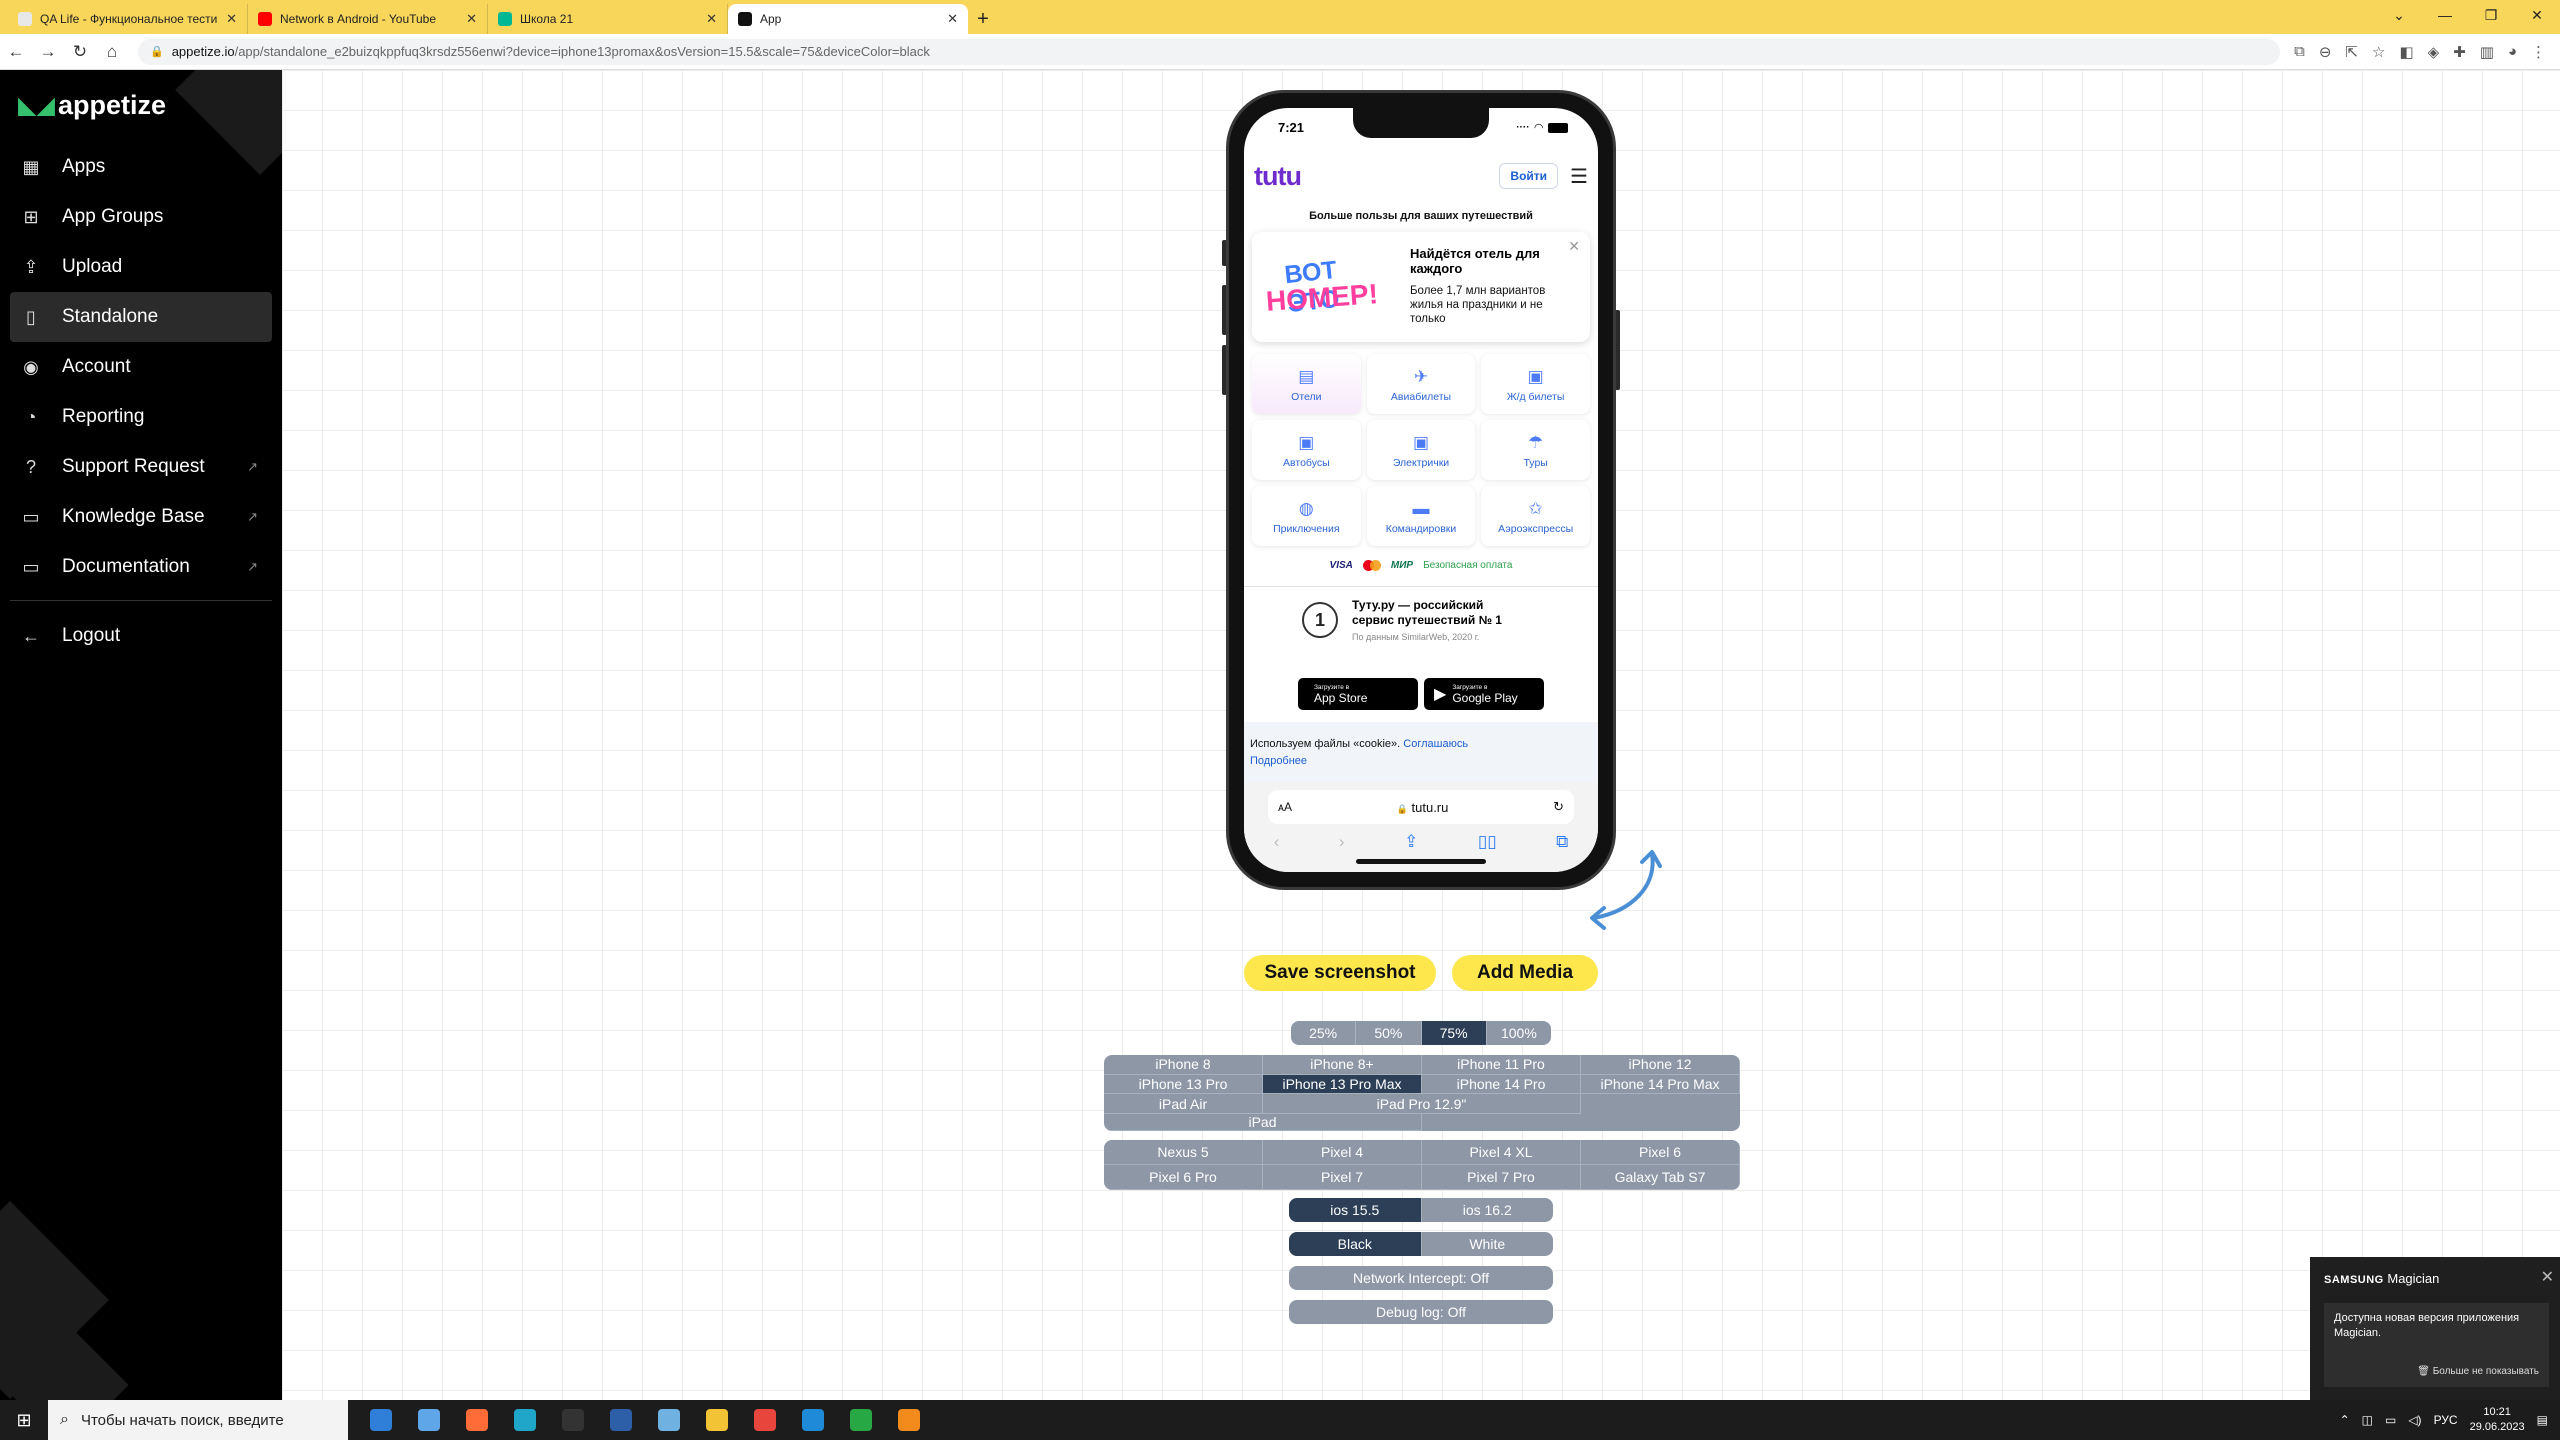 The image size is (2560, 1440). I want to click on device-option: iPhone 13 Pro, so click(1183, 1084).